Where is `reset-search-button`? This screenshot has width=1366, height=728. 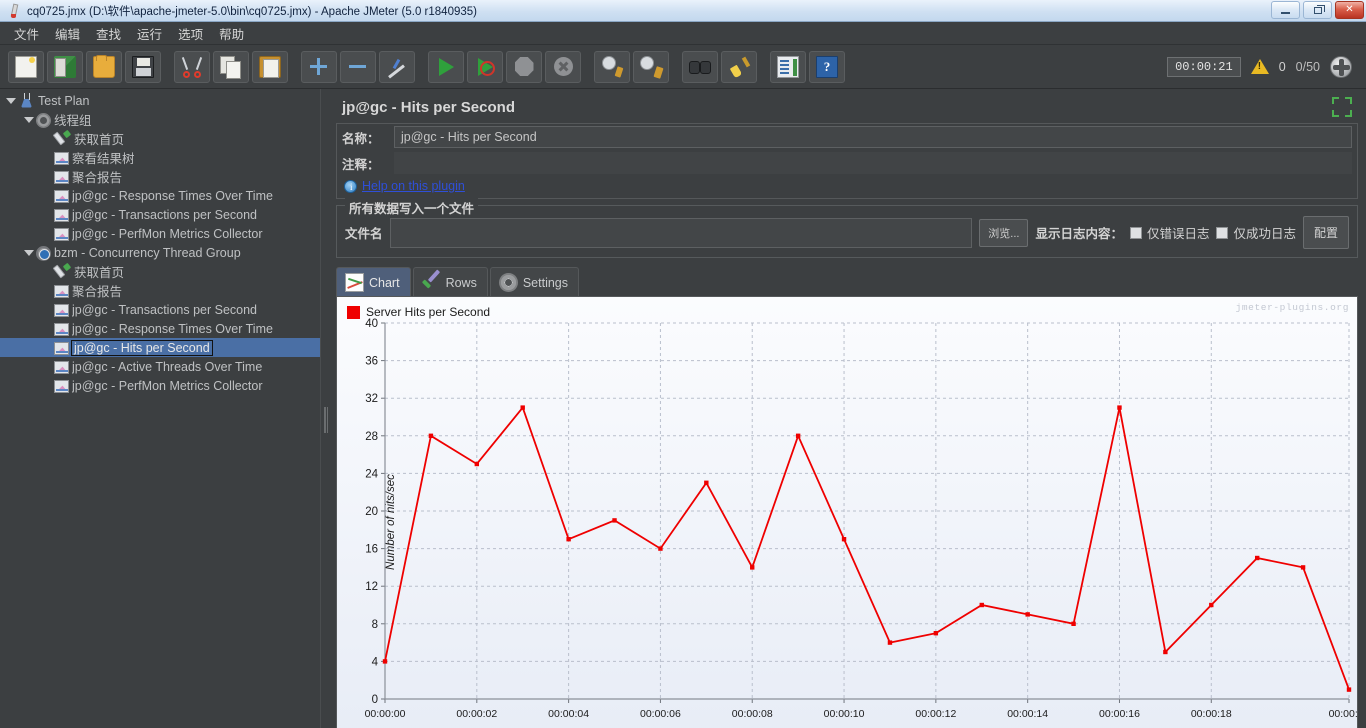
reset-search-button is located at coordinates (739, 66).